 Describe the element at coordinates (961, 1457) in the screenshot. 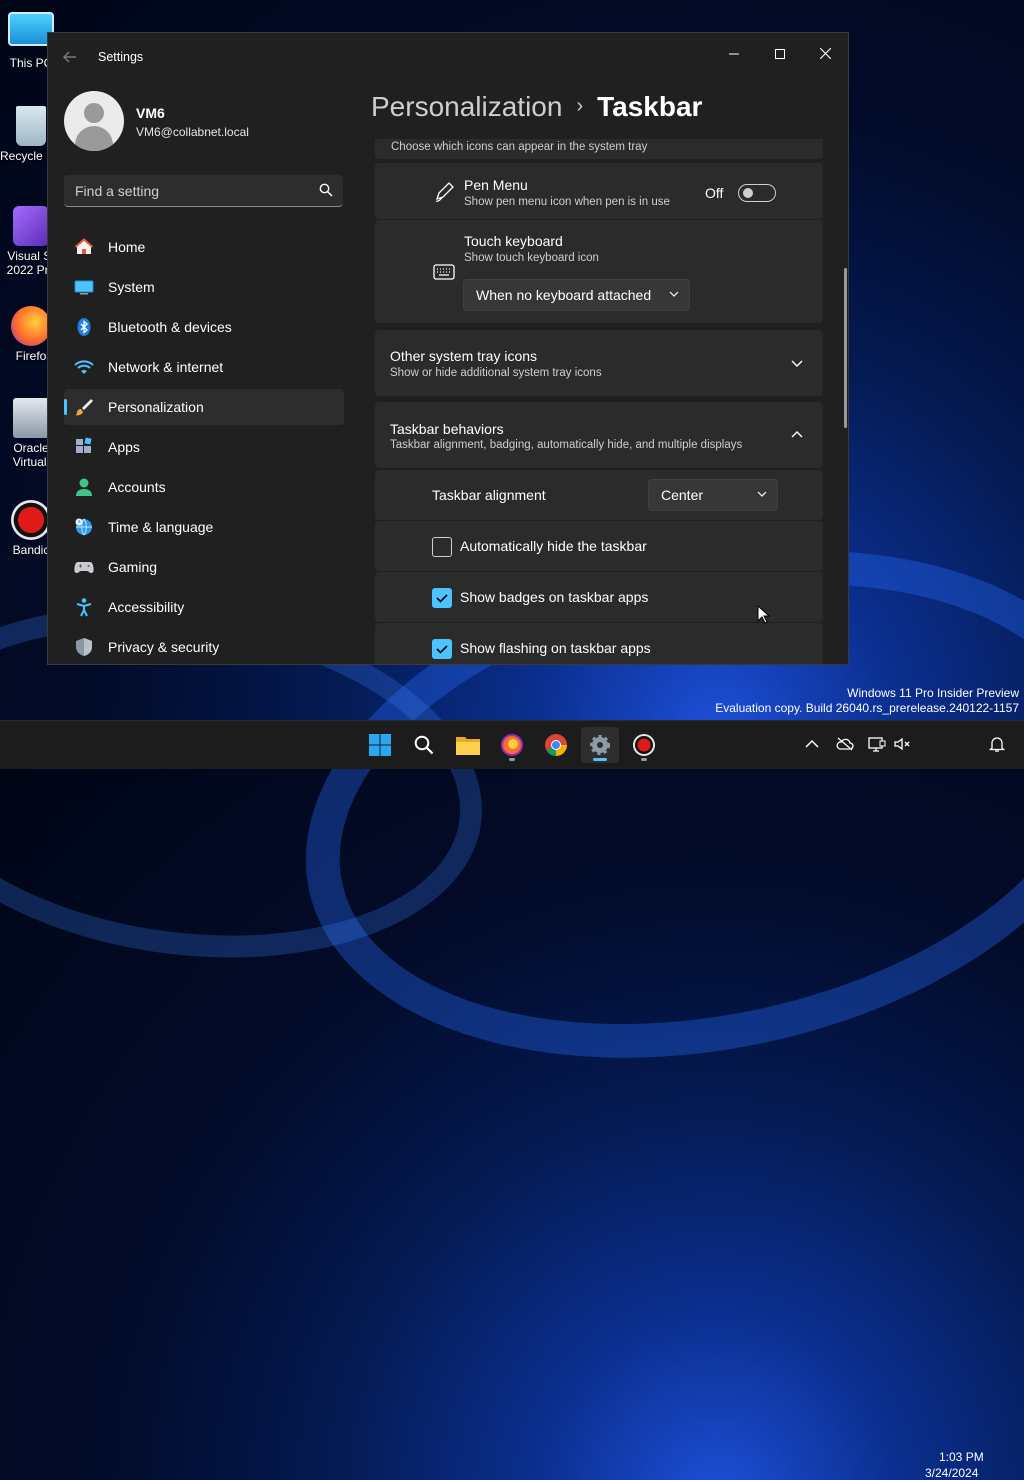

I see `clock-time: 1:03 PM` at that location.